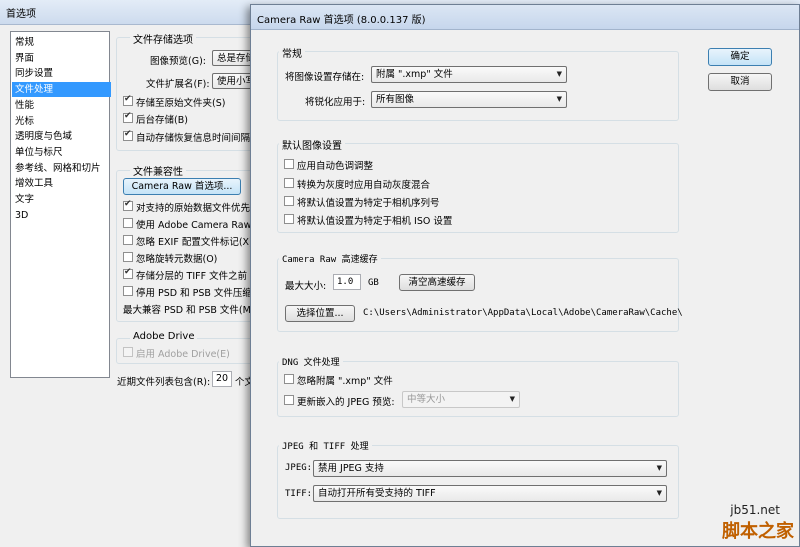 This screenshot has height=547, width=800. I want to click on ignore-rotation-checkbox, so click(128, 257).